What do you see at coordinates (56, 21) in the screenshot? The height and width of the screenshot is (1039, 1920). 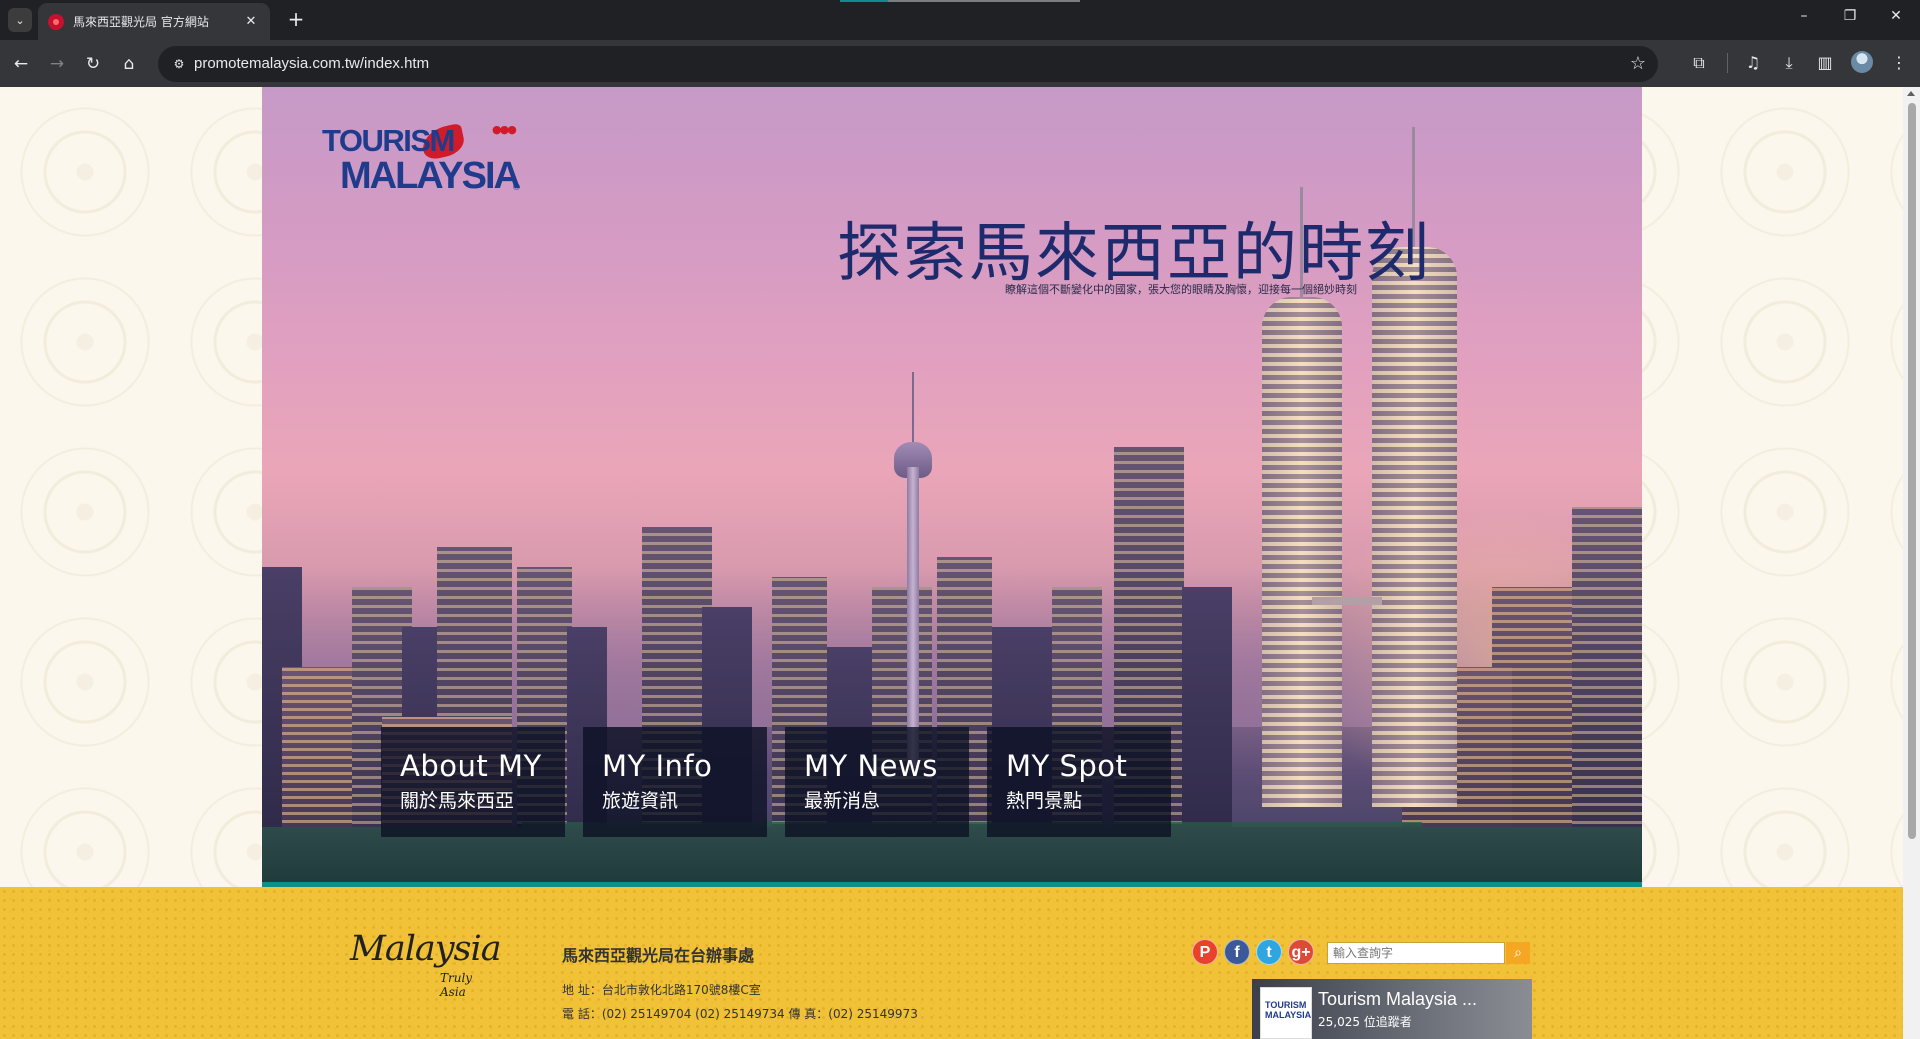 I see `site-favicon-icon` at bounding box center [56, 21].